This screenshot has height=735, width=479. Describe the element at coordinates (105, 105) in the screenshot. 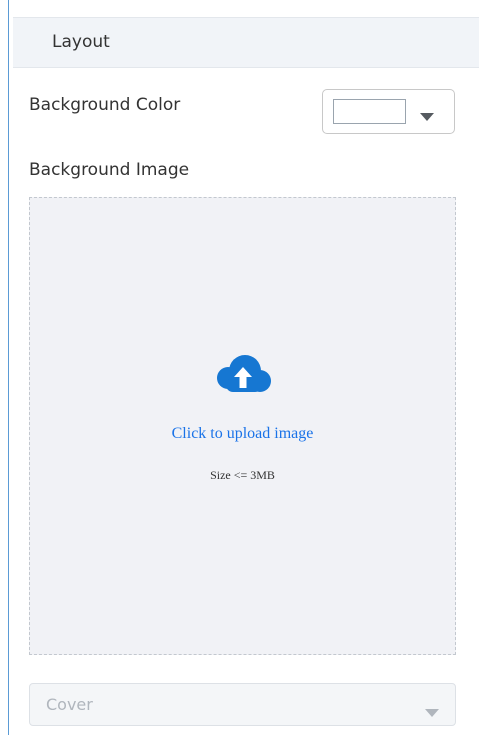

I see `background-color-label: Background Color` at that location.